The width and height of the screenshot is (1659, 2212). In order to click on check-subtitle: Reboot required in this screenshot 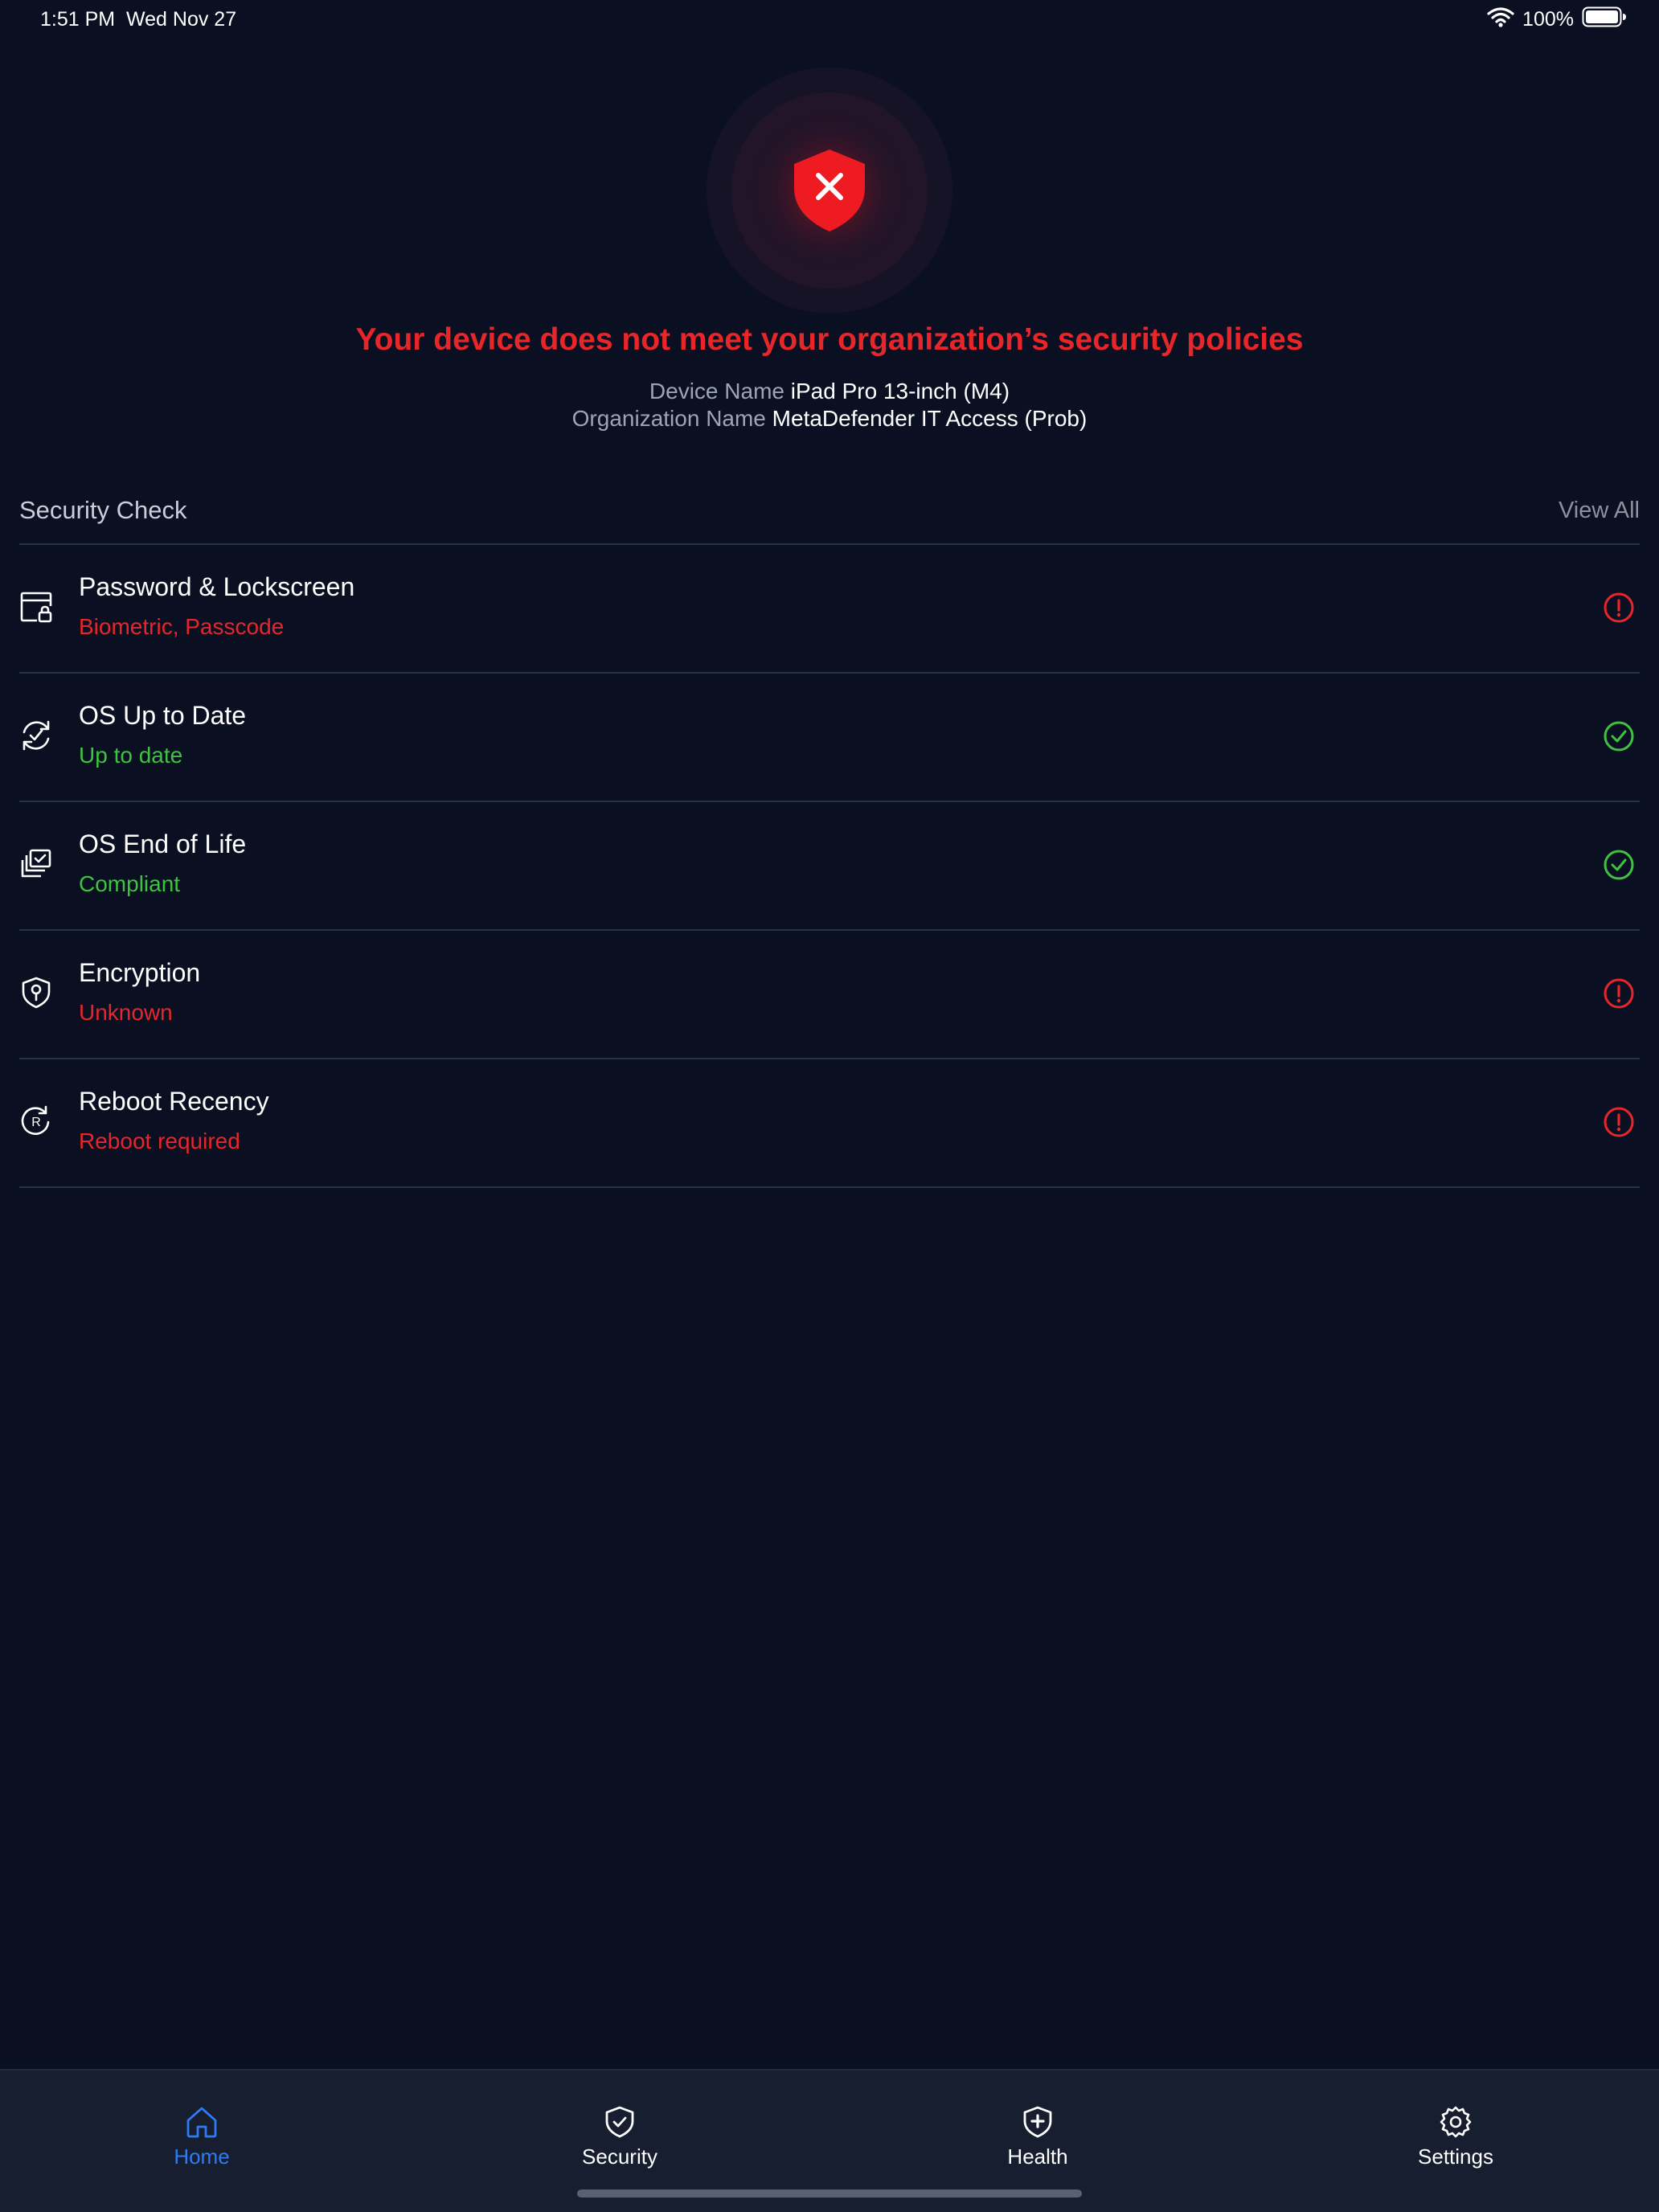, I will do `click(159, 1141)`.